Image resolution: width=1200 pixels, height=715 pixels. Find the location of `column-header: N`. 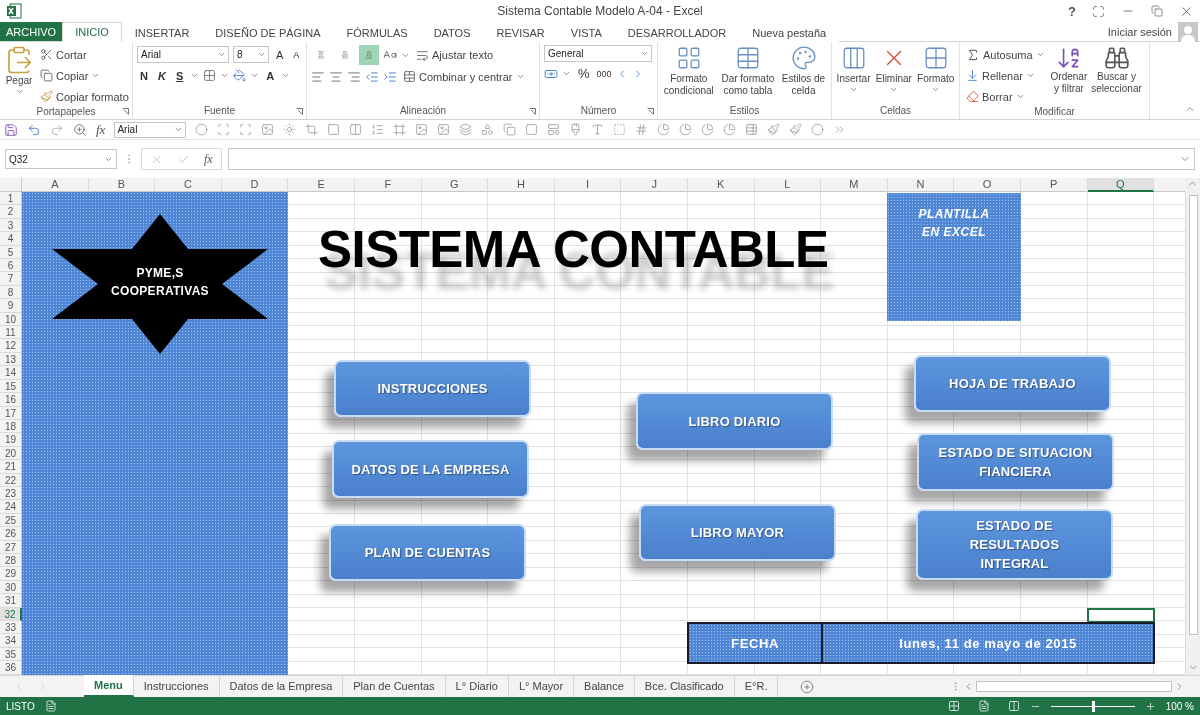

column-header: N is located at coordinates (921, 185).